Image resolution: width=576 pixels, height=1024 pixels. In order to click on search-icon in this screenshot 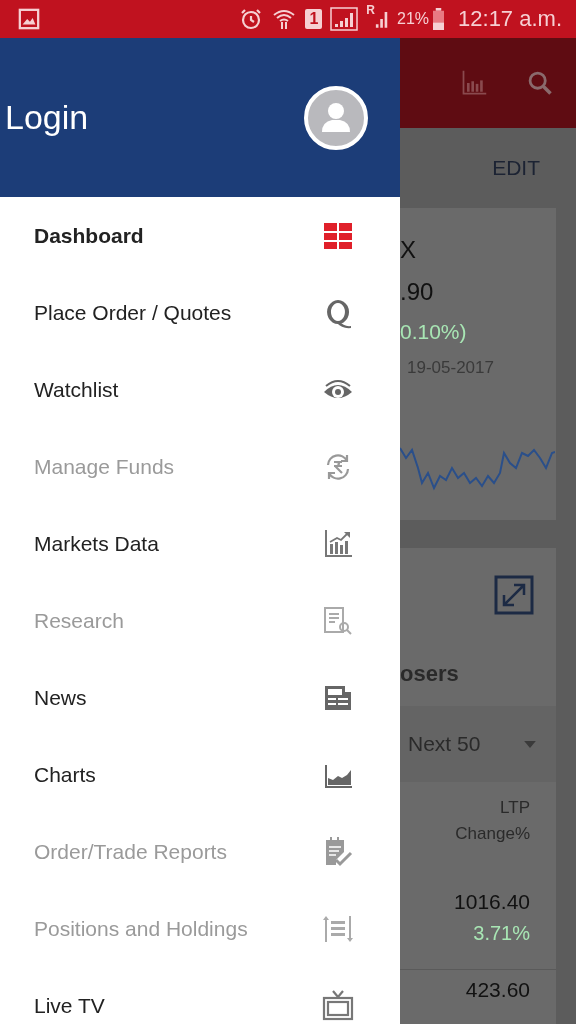, I will do `click(540, 83)`.